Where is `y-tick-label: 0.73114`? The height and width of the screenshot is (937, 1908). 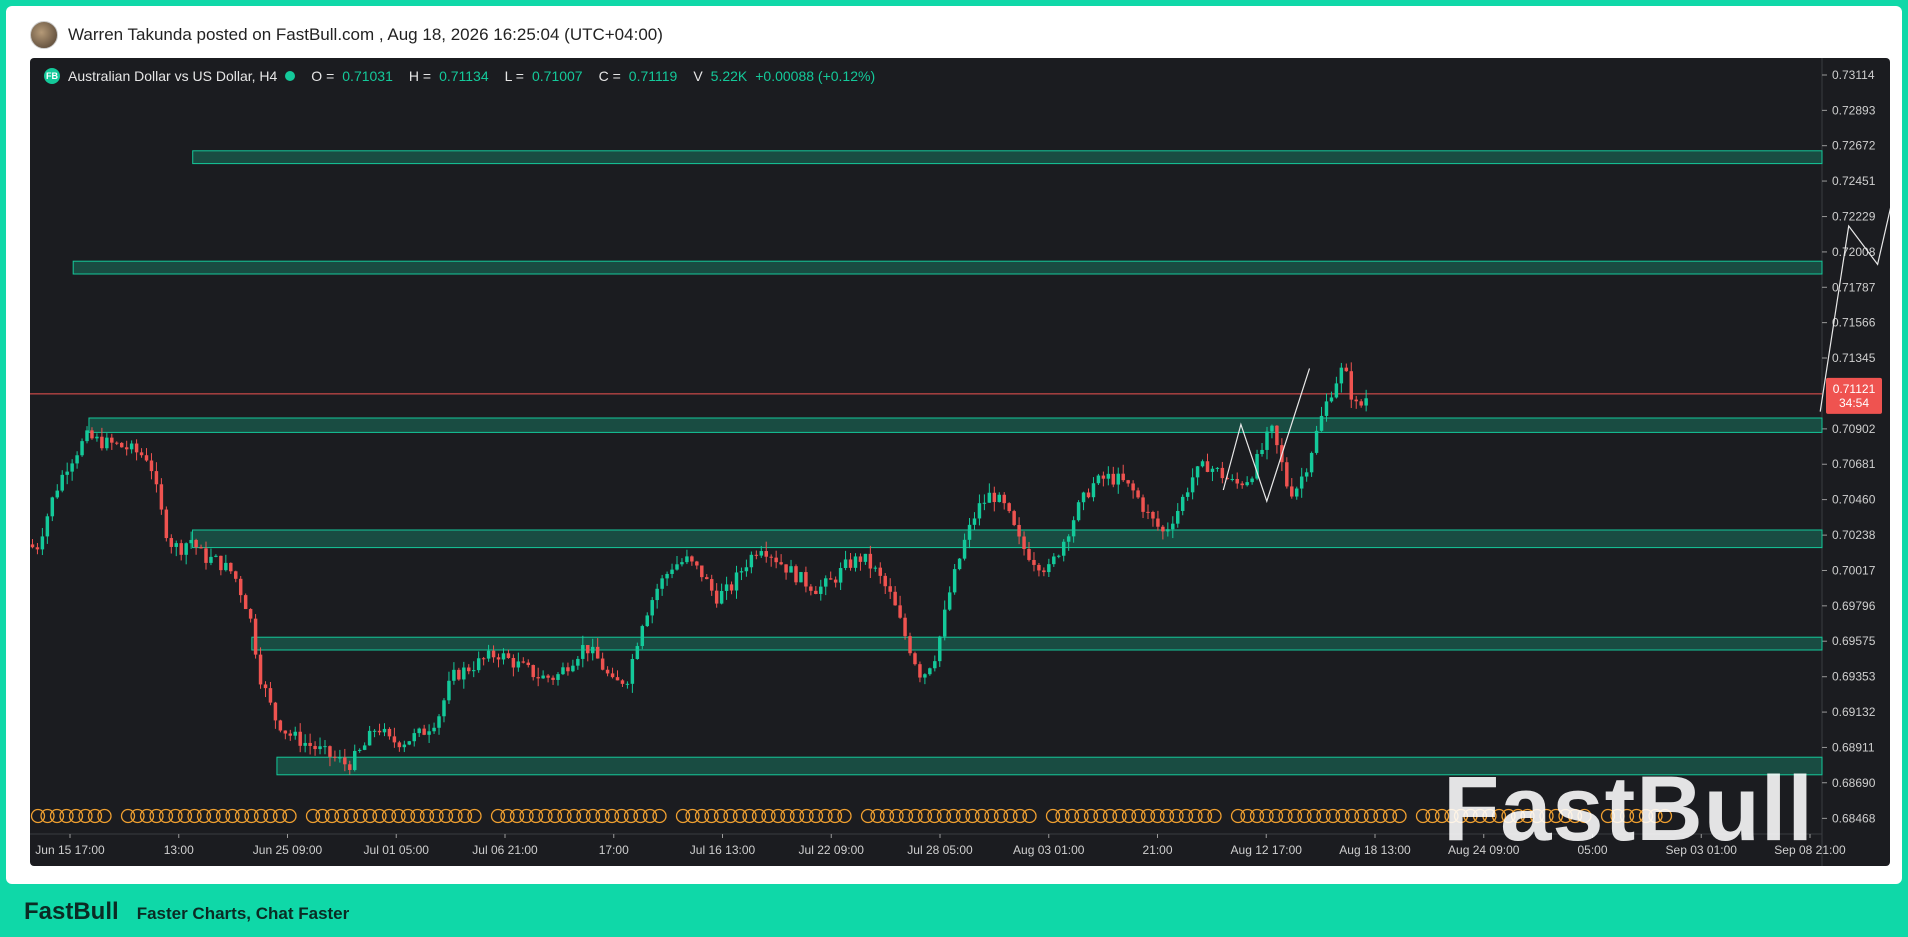
y-tick-label: 0.73114 is located at coordinates (1853, 75).